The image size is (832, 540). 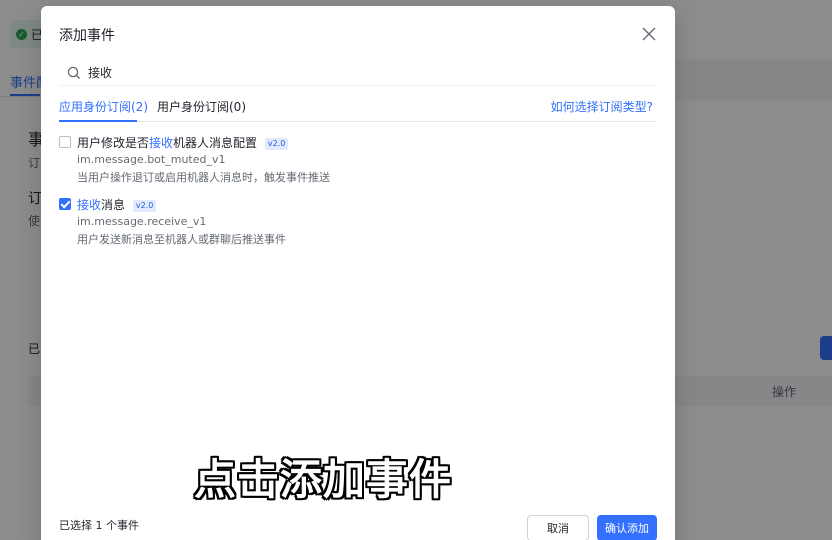 What do you see at coordinates (113, 205) in the screenshot?
I see `event-title-part: 消息` at bounding box center [113, 205].